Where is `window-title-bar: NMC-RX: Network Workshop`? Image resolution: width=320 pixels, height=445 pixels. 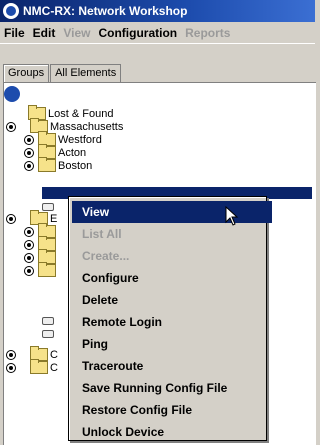
window-title-bar: NMC-RX: Network Workshop is located at coordinates (157, 11).